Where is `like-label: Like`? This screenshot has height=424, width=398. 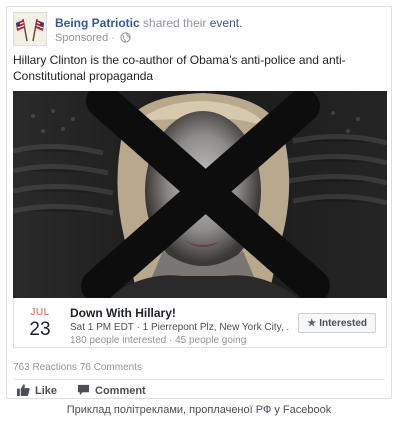
like-label: Like is located at coordinates (46, 391).